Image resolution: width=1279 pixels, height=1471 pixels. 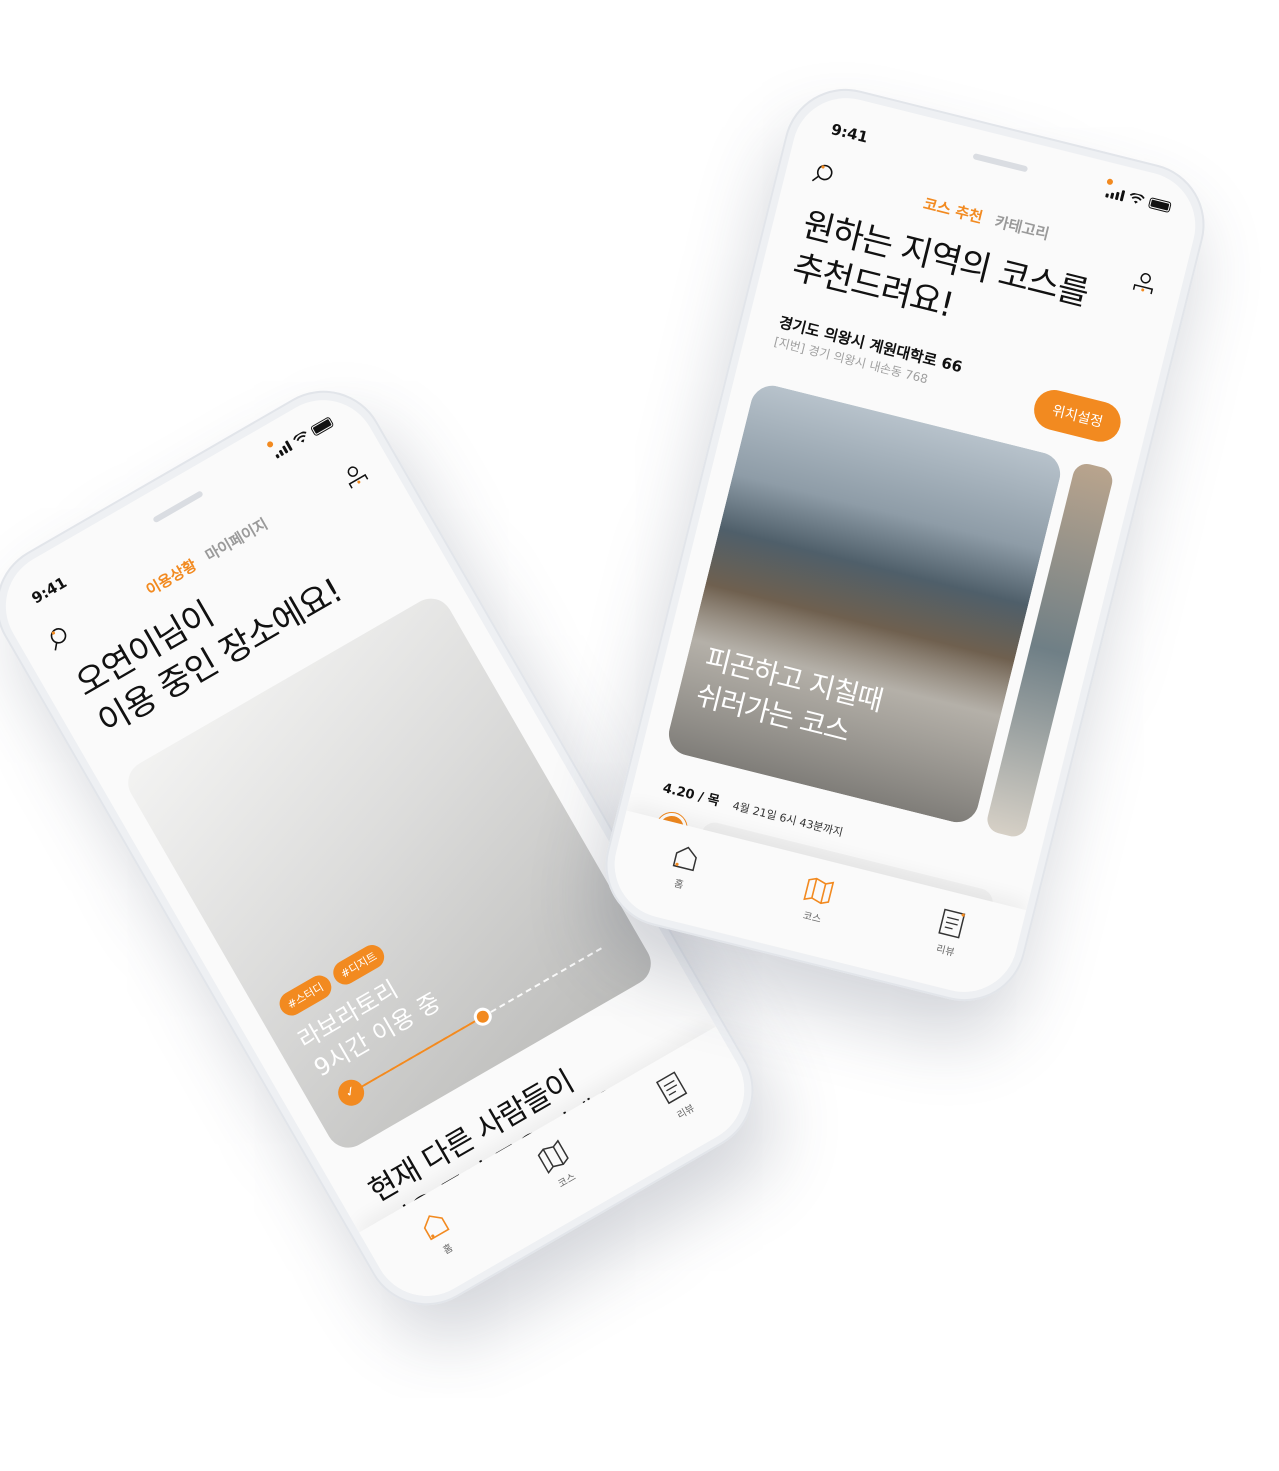 I want to click on tab-category: 카테고리, so click(x=1022, y=227).